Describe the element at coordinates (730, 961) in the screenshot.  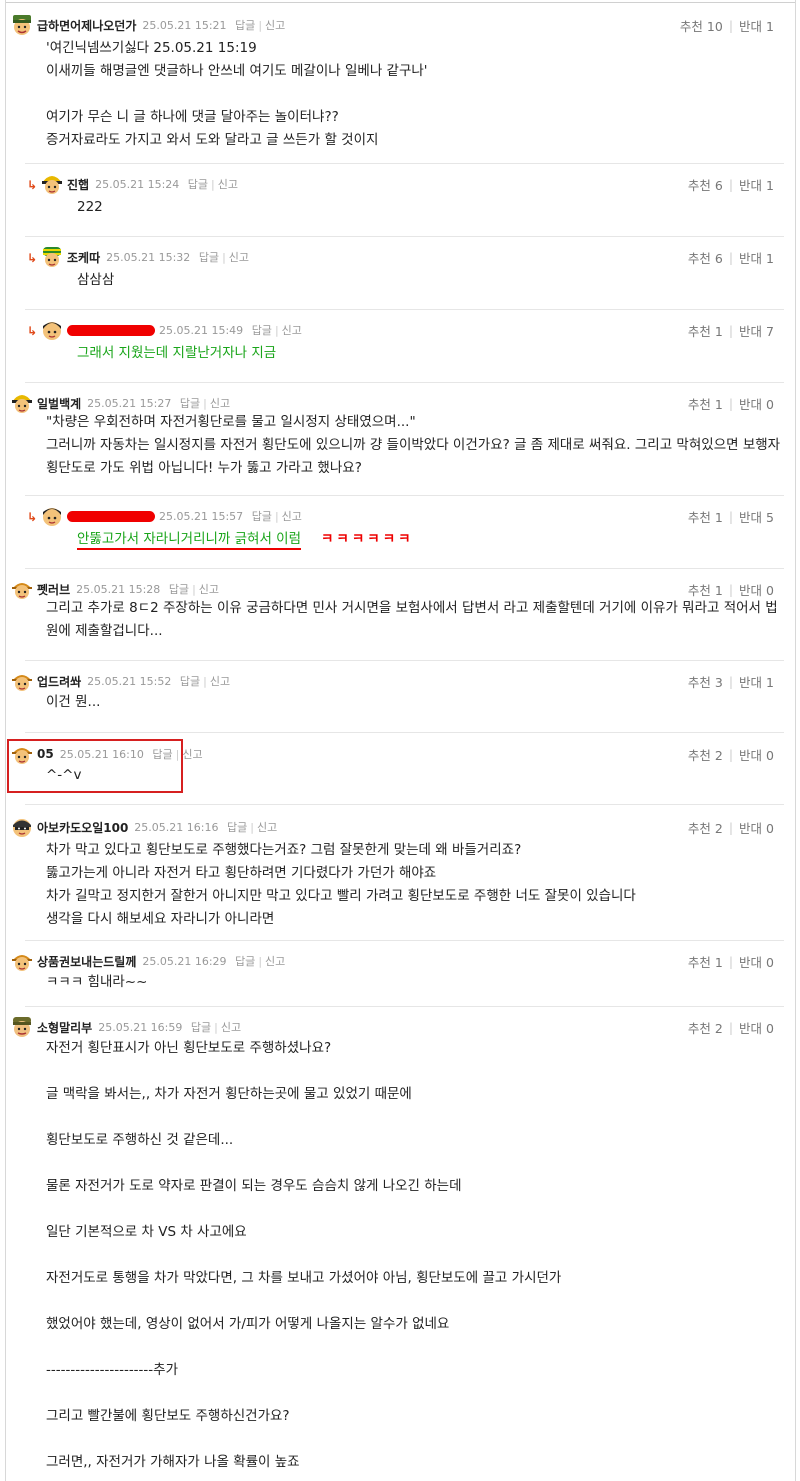
I see `vote-counts: 추천 1 | 반대 0` at that location.